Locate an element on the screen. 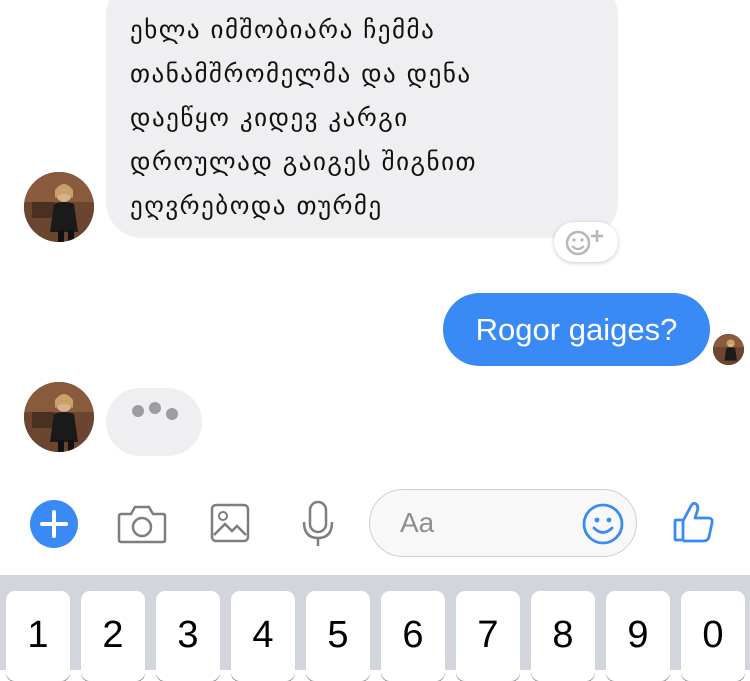 The height and width of the screenshot is (681, 750). emoji-icon is located at coordinates (603, 524).